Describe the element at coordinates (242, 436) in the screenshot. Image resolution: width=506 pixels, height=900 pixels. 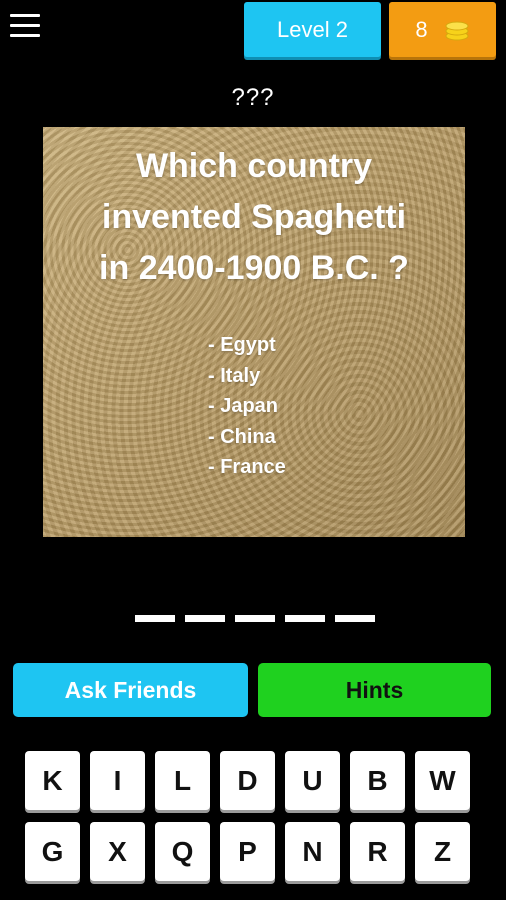
I see `option-item: - China` at that location.